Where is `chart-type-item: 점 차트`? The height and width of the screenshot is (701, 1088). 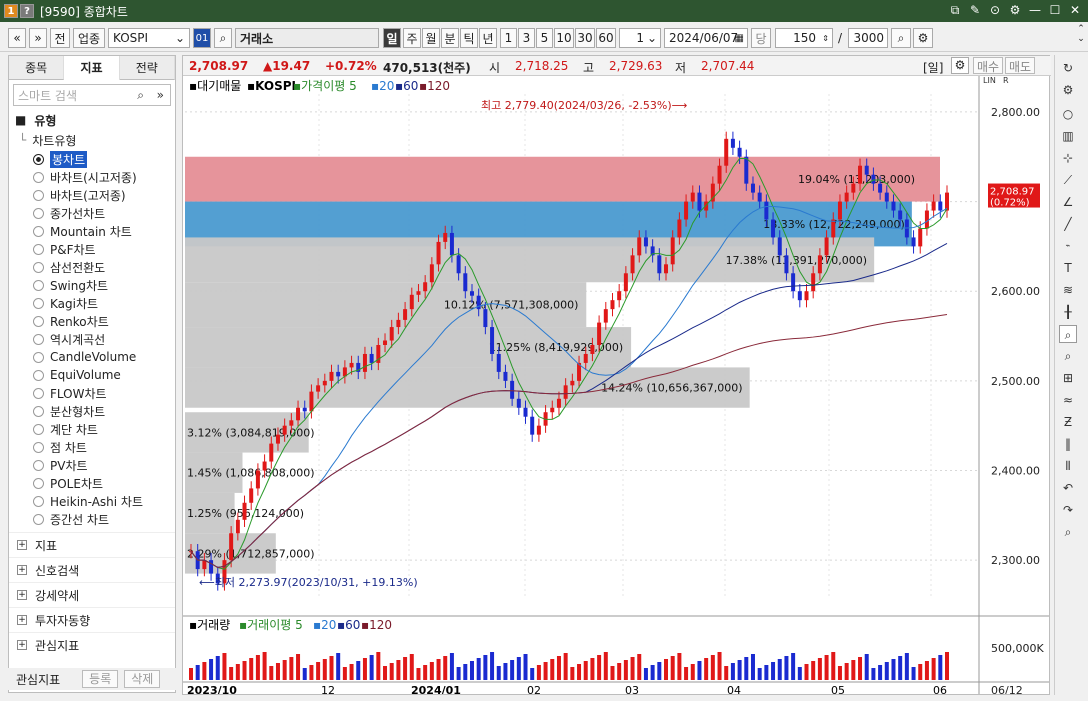 chart-type-item: 점 차트 is located at coordinates (92, 447).